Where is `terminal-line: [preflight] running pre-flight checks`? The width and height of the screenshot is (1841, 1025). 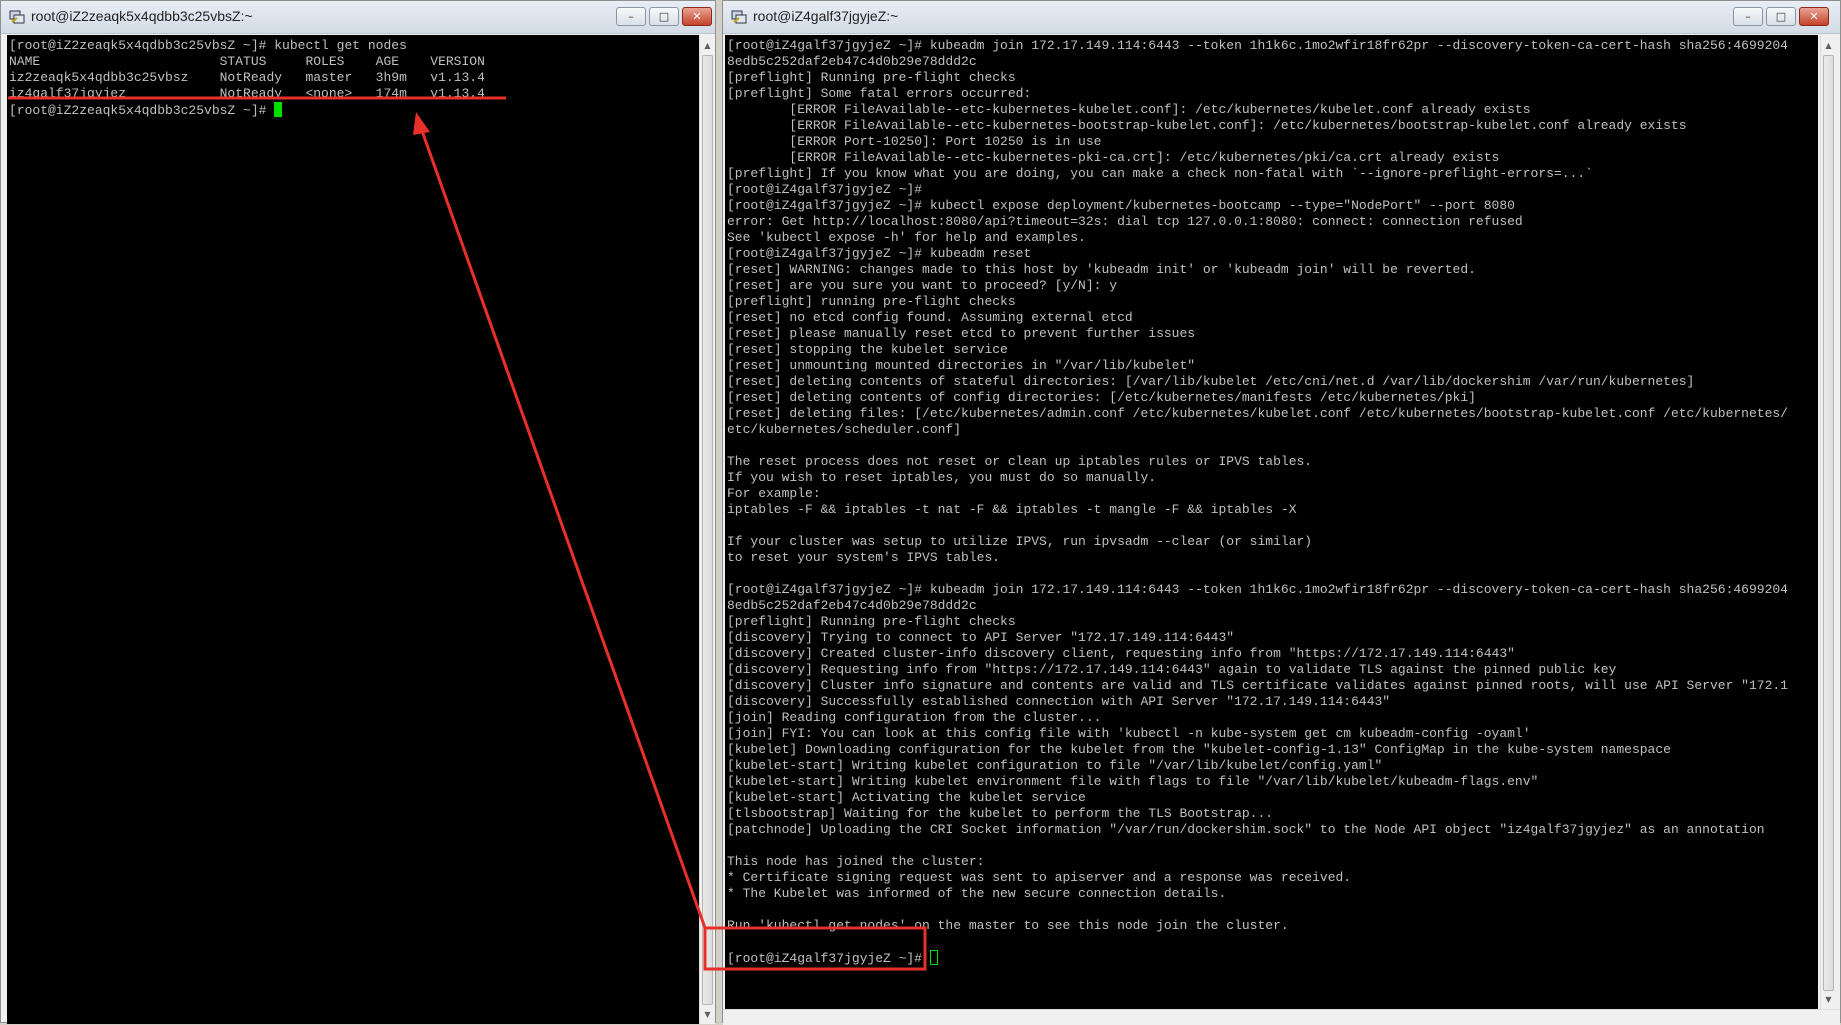 terminal-line: [preflight] running pre-flight checks is located at coordinates (871, 301).